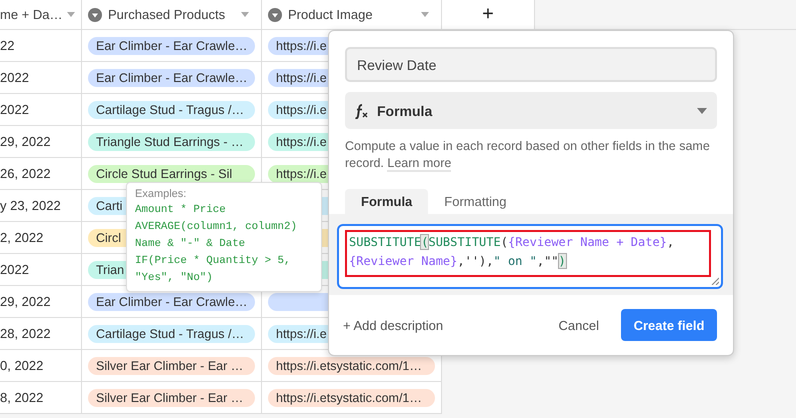 The image size is (796, 418). I want to click on formula-editor: SUBSTITUTE(SUBSTITUTE({Reviewer Name + Date}, {Reviewer Name},'')," on ",""), so click(530, 256).